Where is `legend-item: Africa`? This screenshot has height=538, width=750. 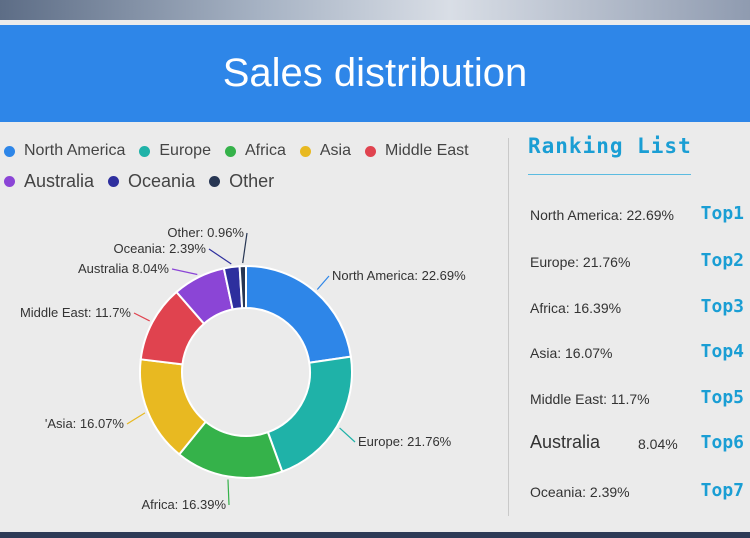 legend-item: Africa is located at coordinates (255, 151).